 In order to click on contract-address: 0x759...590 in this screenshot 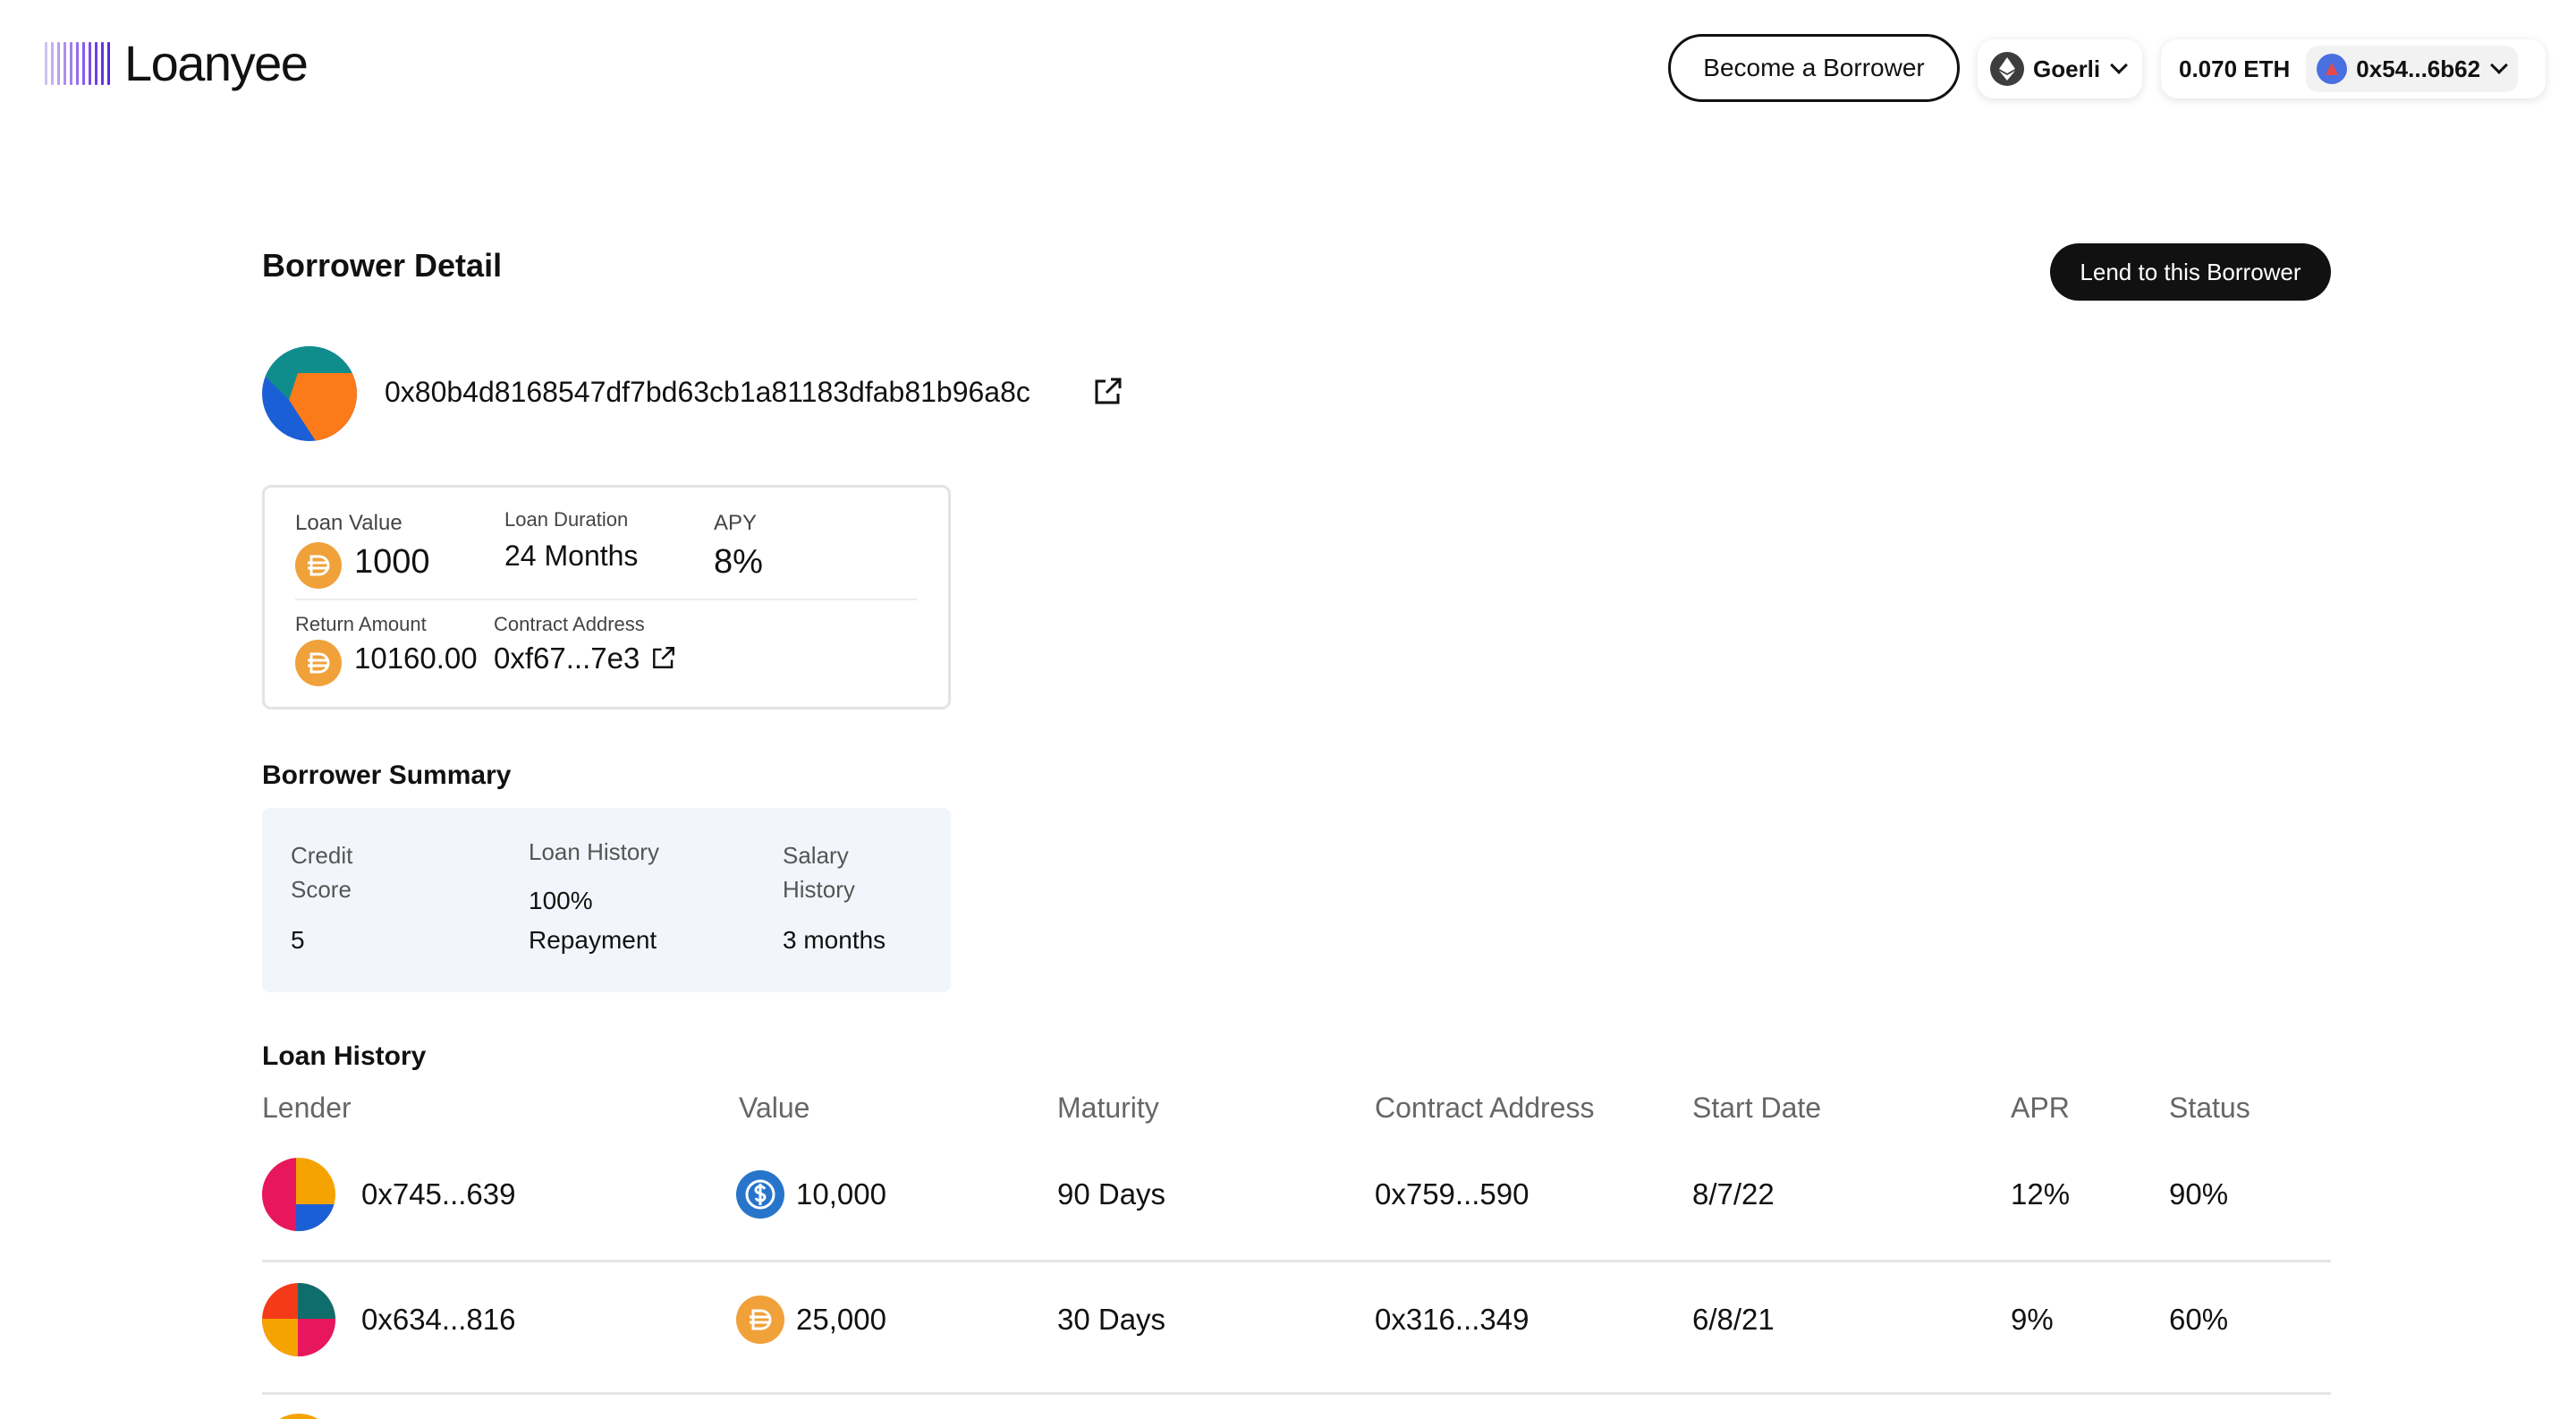, I will do `click(1452, 1194)`.